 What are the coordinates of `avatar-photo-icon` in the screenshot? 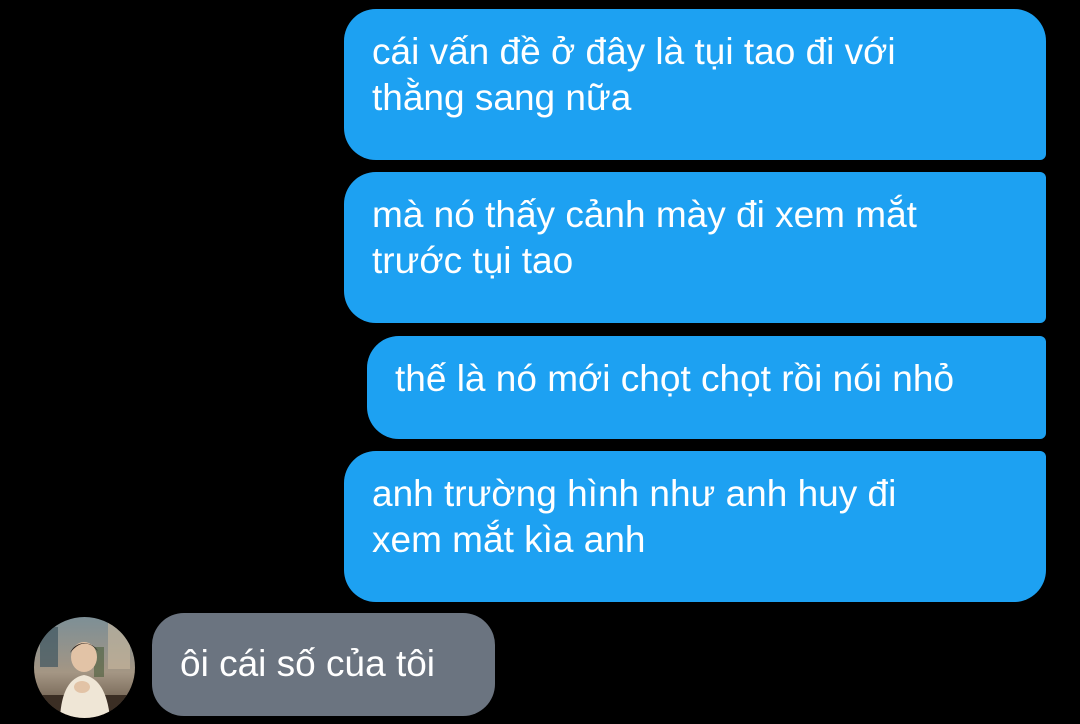 It's located at (84, 667).